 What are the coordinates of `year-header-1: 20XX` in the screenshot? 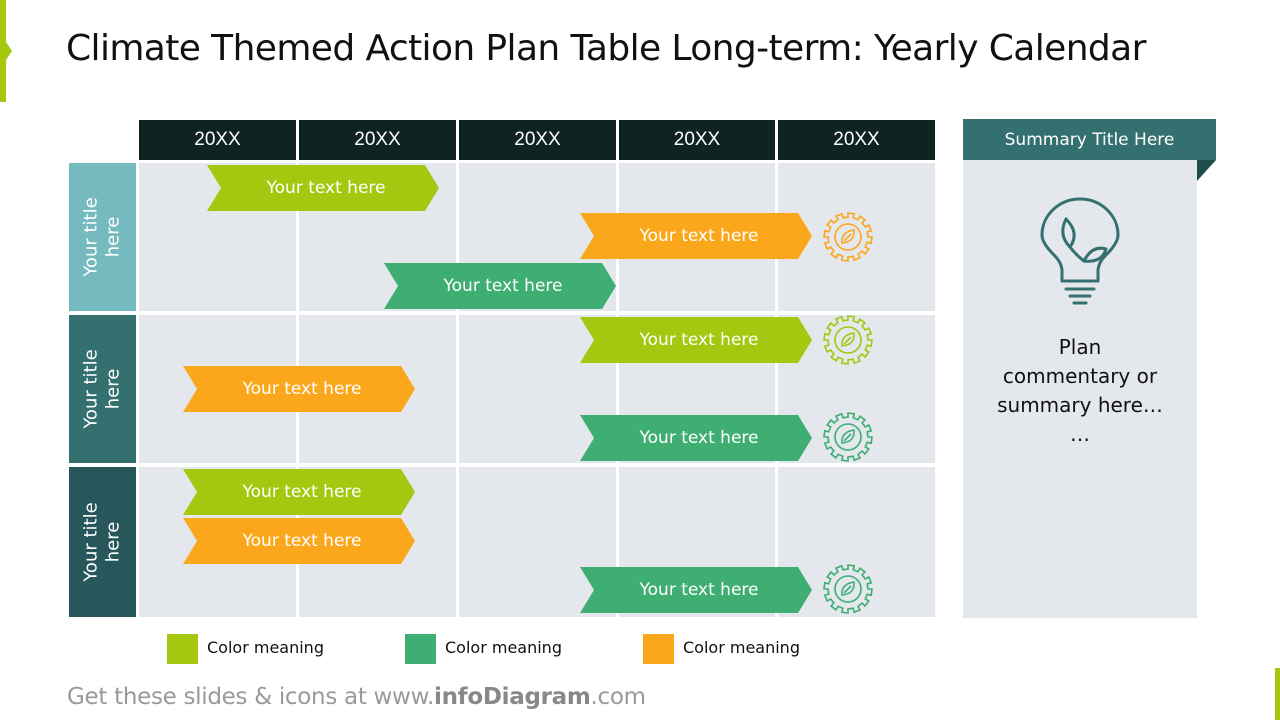 It's located at (217, 140).